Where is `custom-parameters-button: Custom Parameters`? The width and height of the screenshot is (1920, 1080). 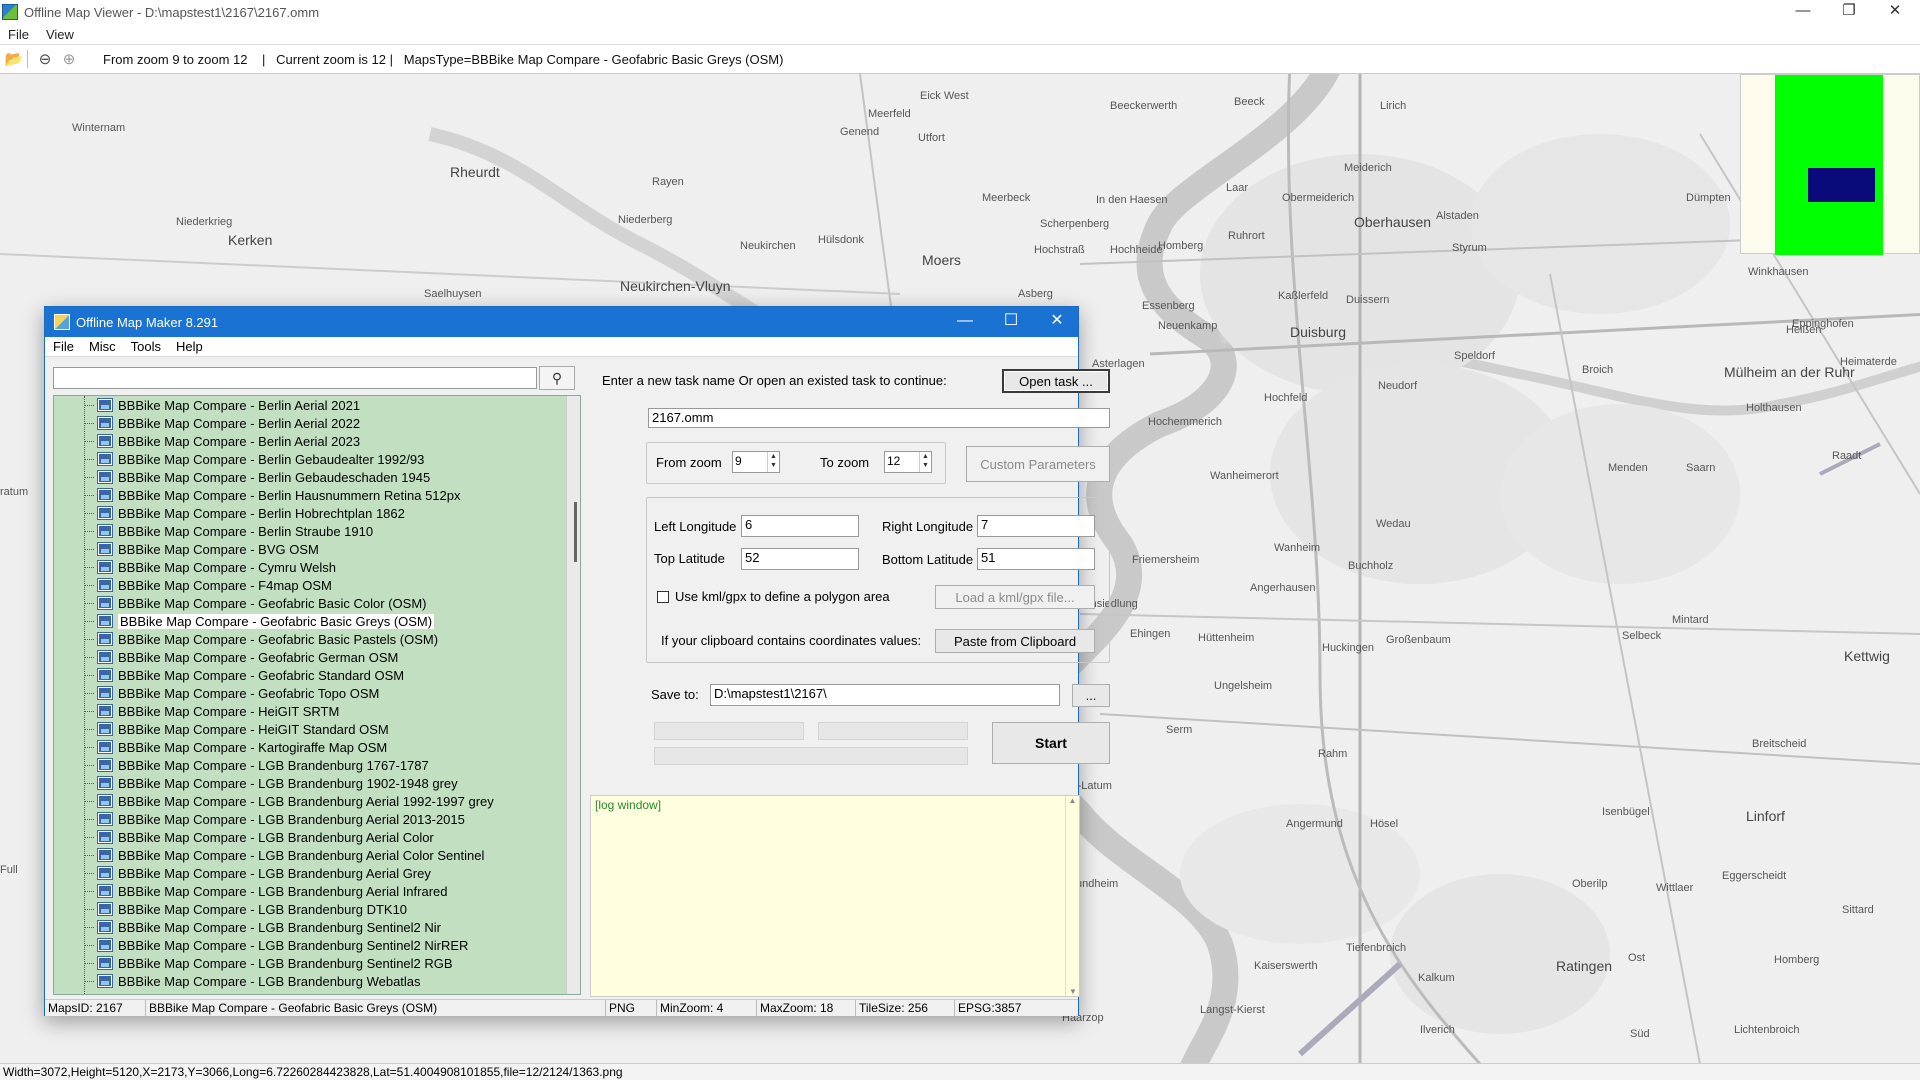
custom-parameters-button: Custom Parameters is located at coordinates (1038, 464).